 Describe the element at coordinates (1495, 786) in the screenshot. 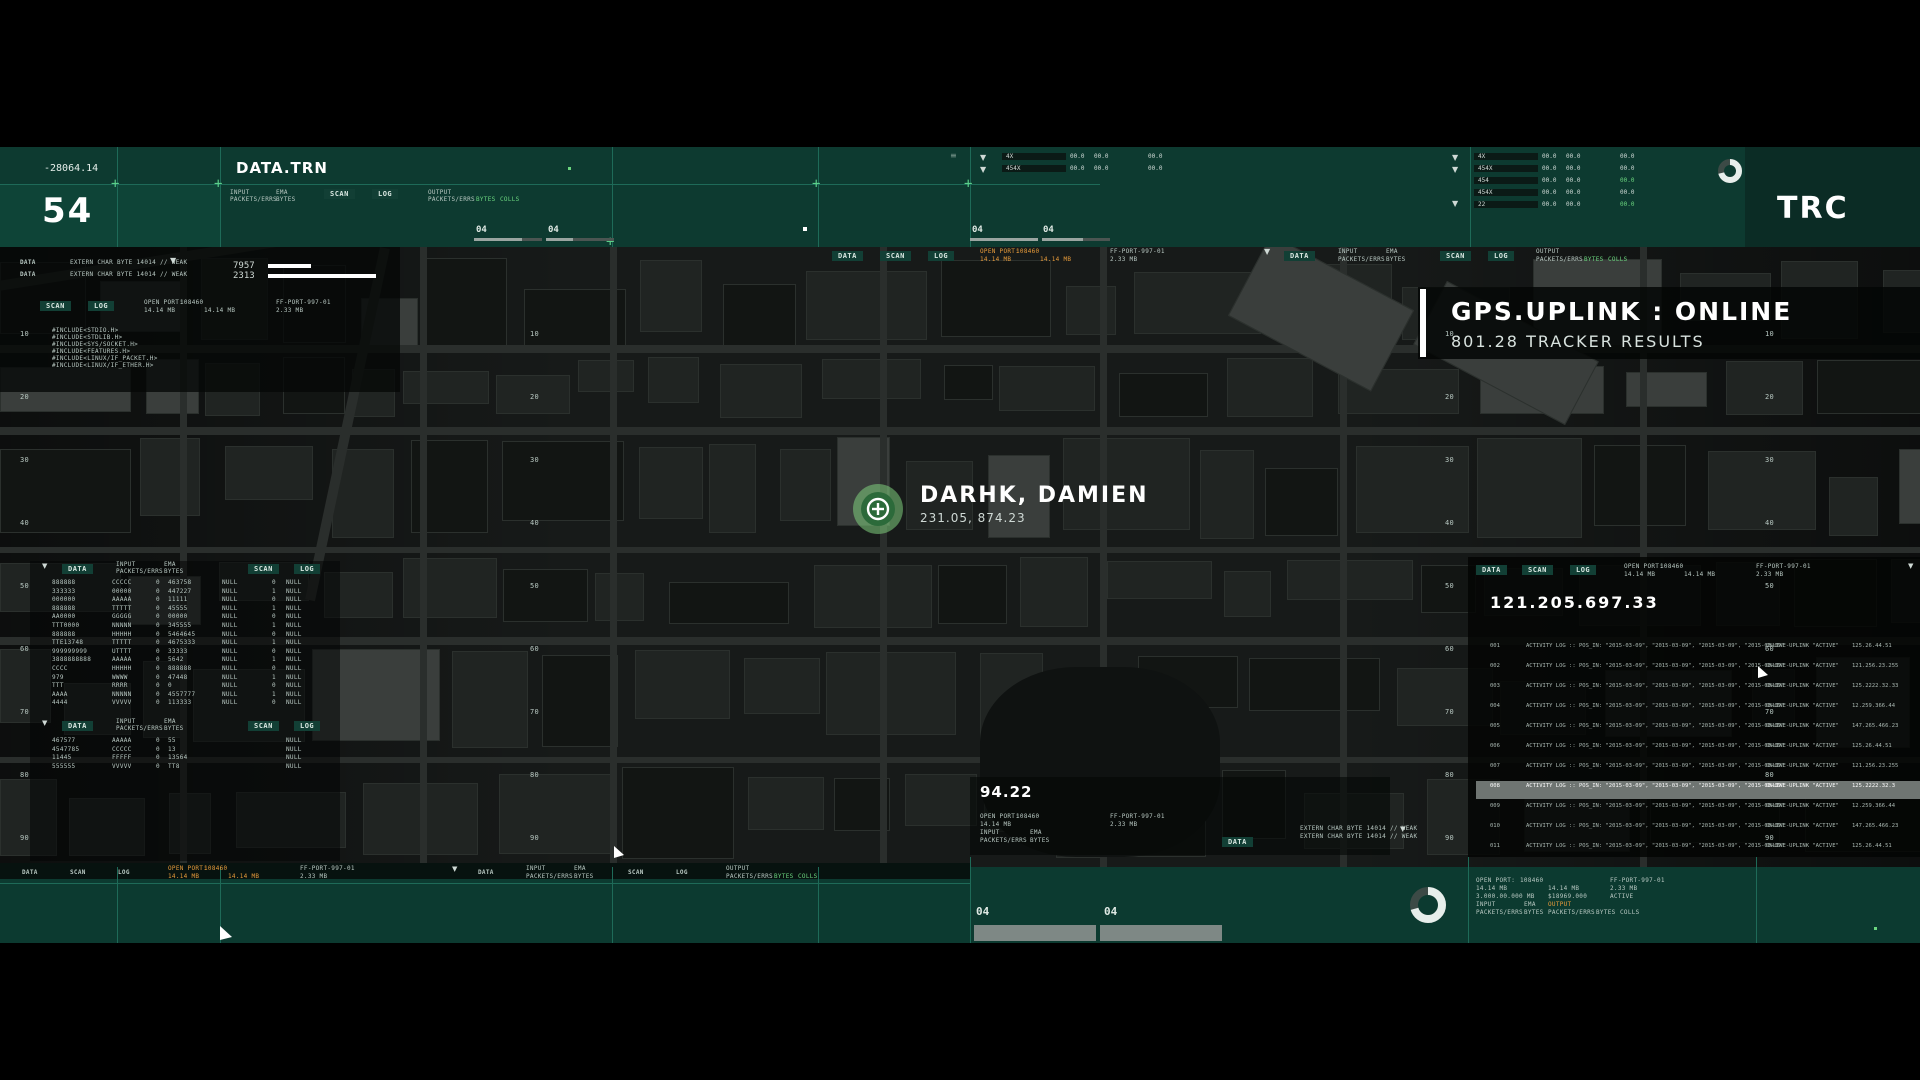

I see `log-id: 008` at that location.